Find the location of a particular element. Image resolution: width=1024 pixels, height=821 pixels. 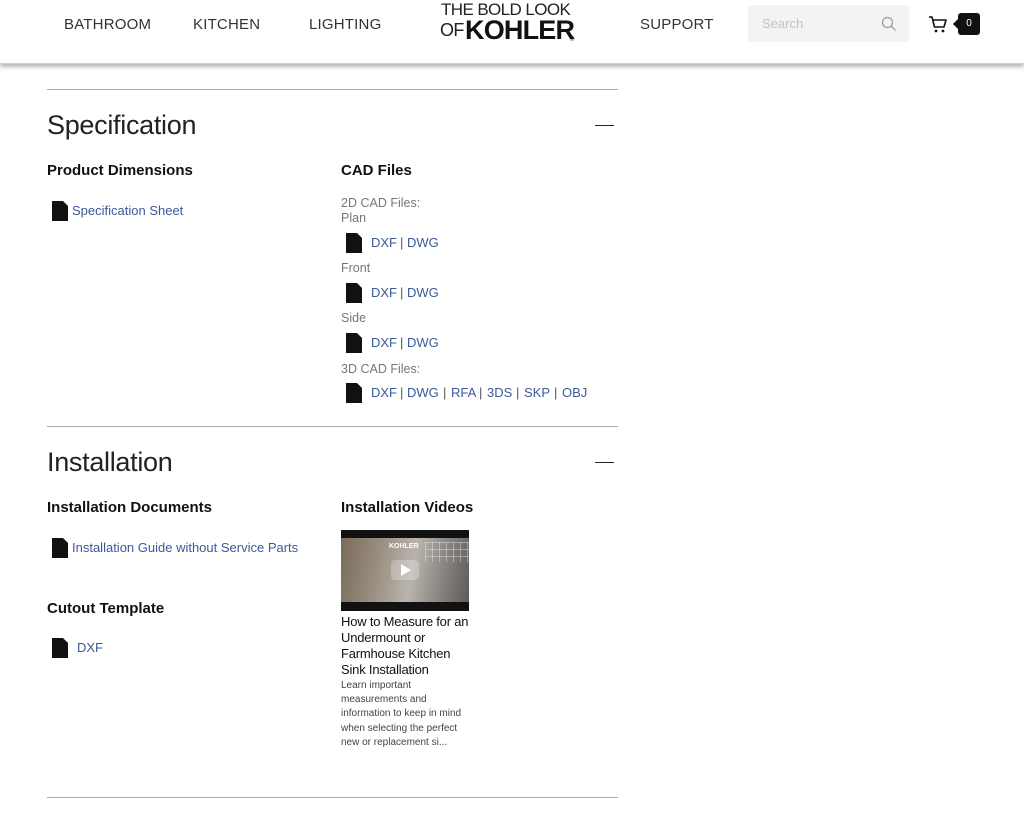

side-dxf-link: DXF is located at coordinates (384, 342).